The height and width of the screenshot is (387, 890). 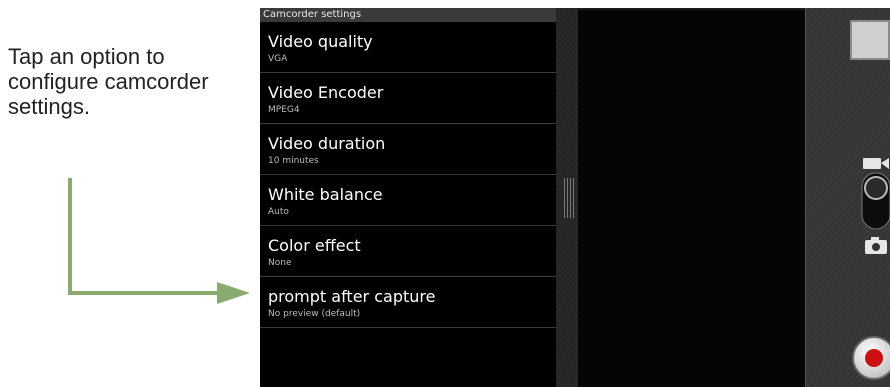 I want to click on mode-toggle, so click(x=875, y=201).